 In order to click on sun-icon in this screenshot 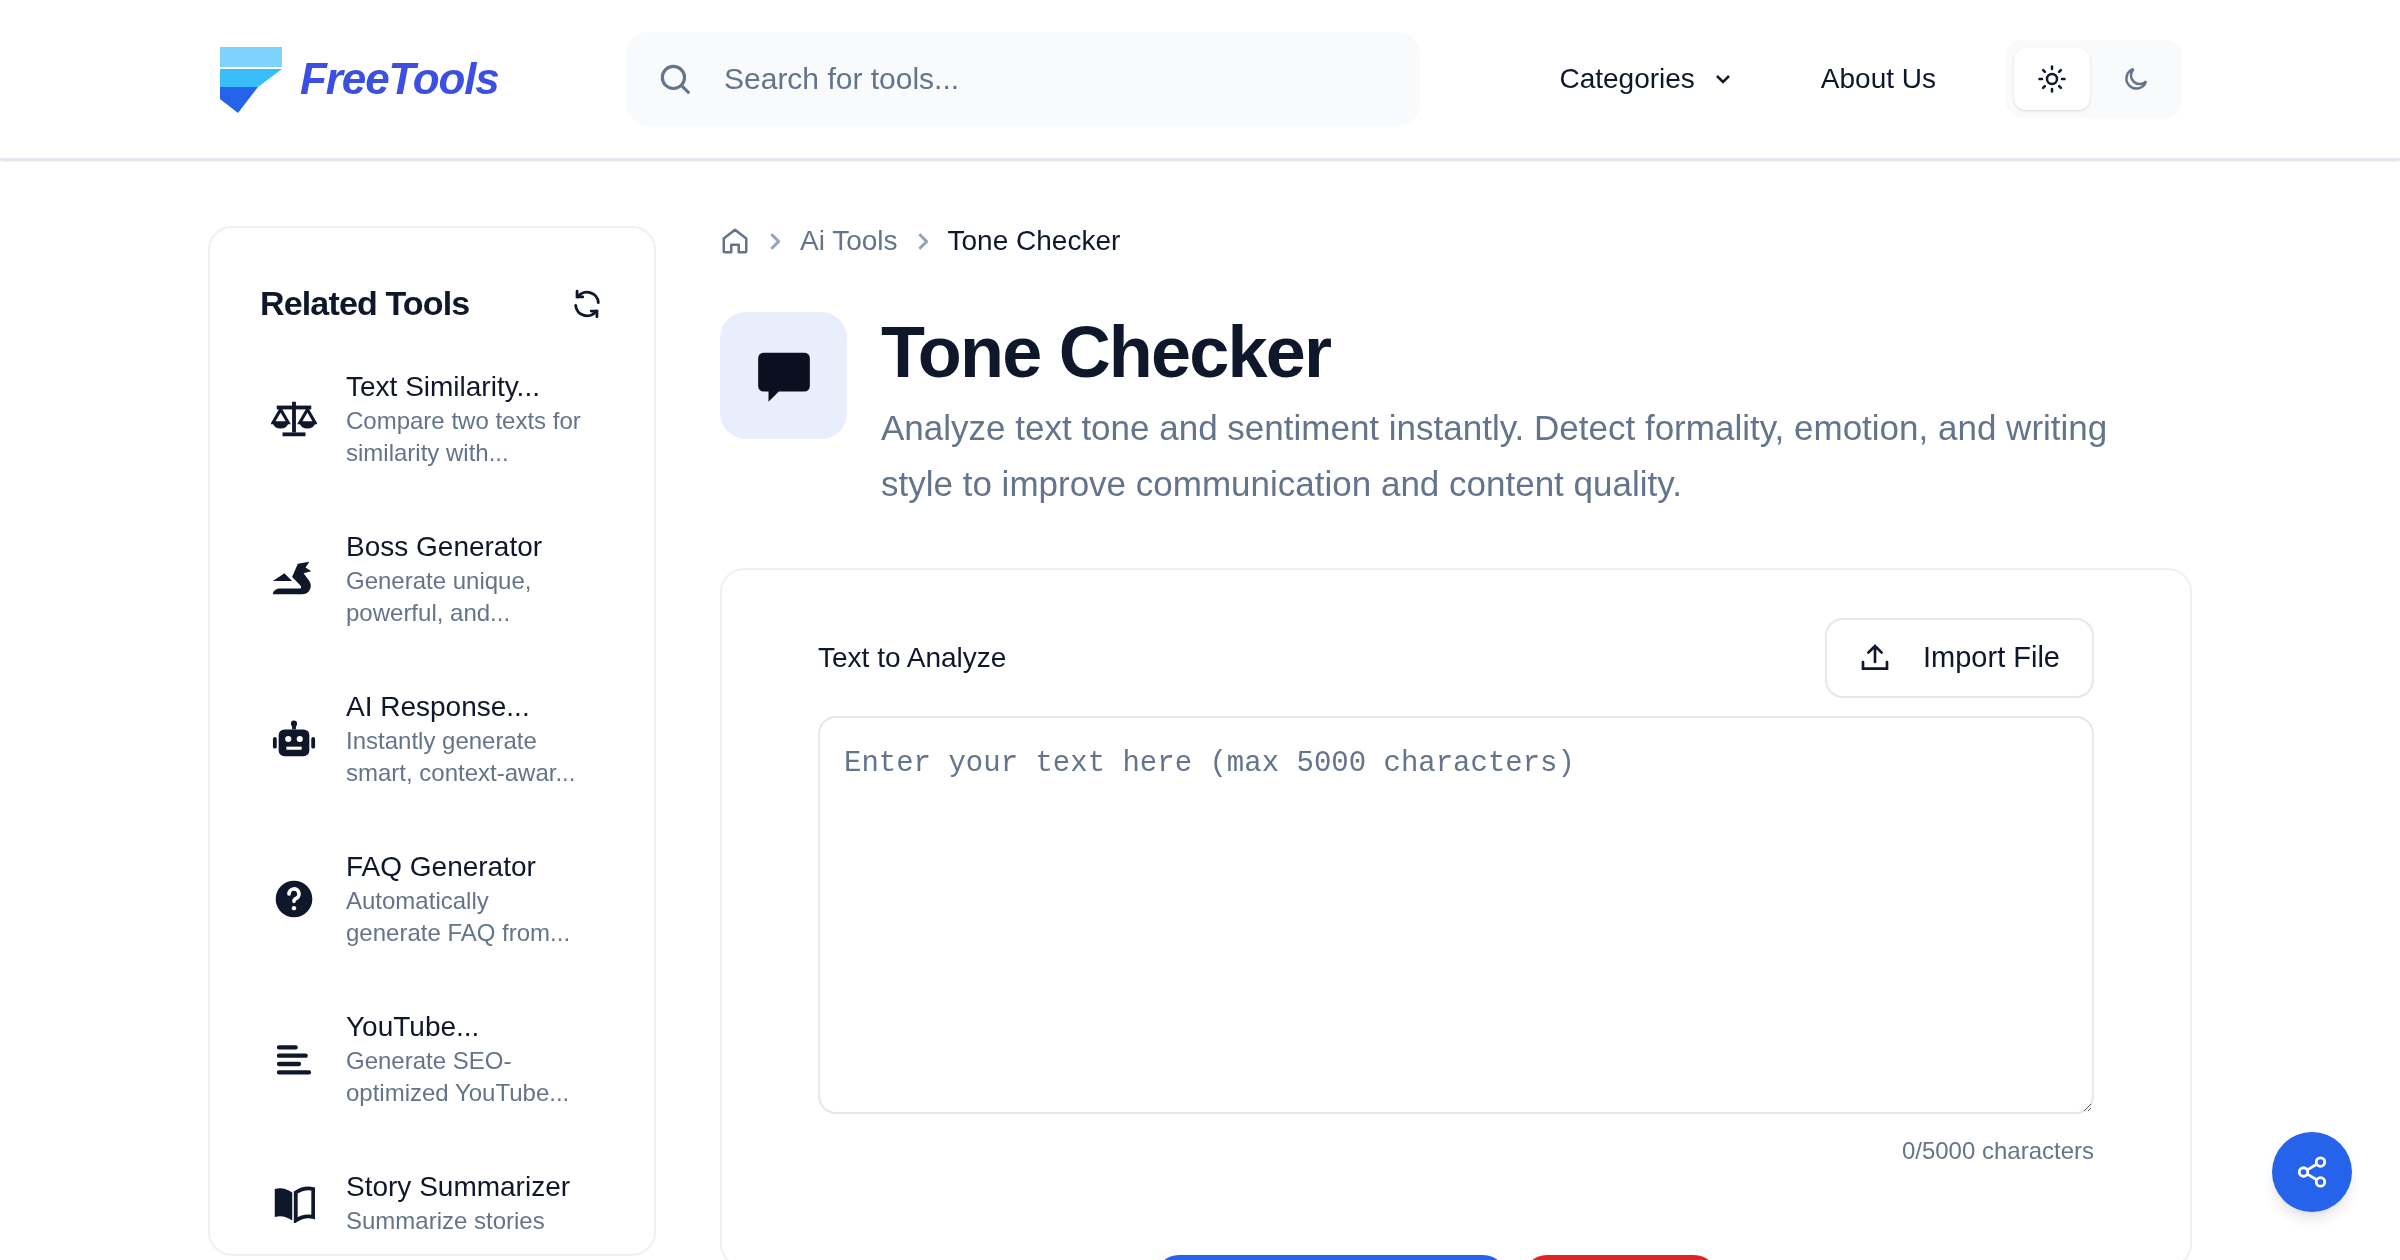, I will do `click(2052, 79)`.